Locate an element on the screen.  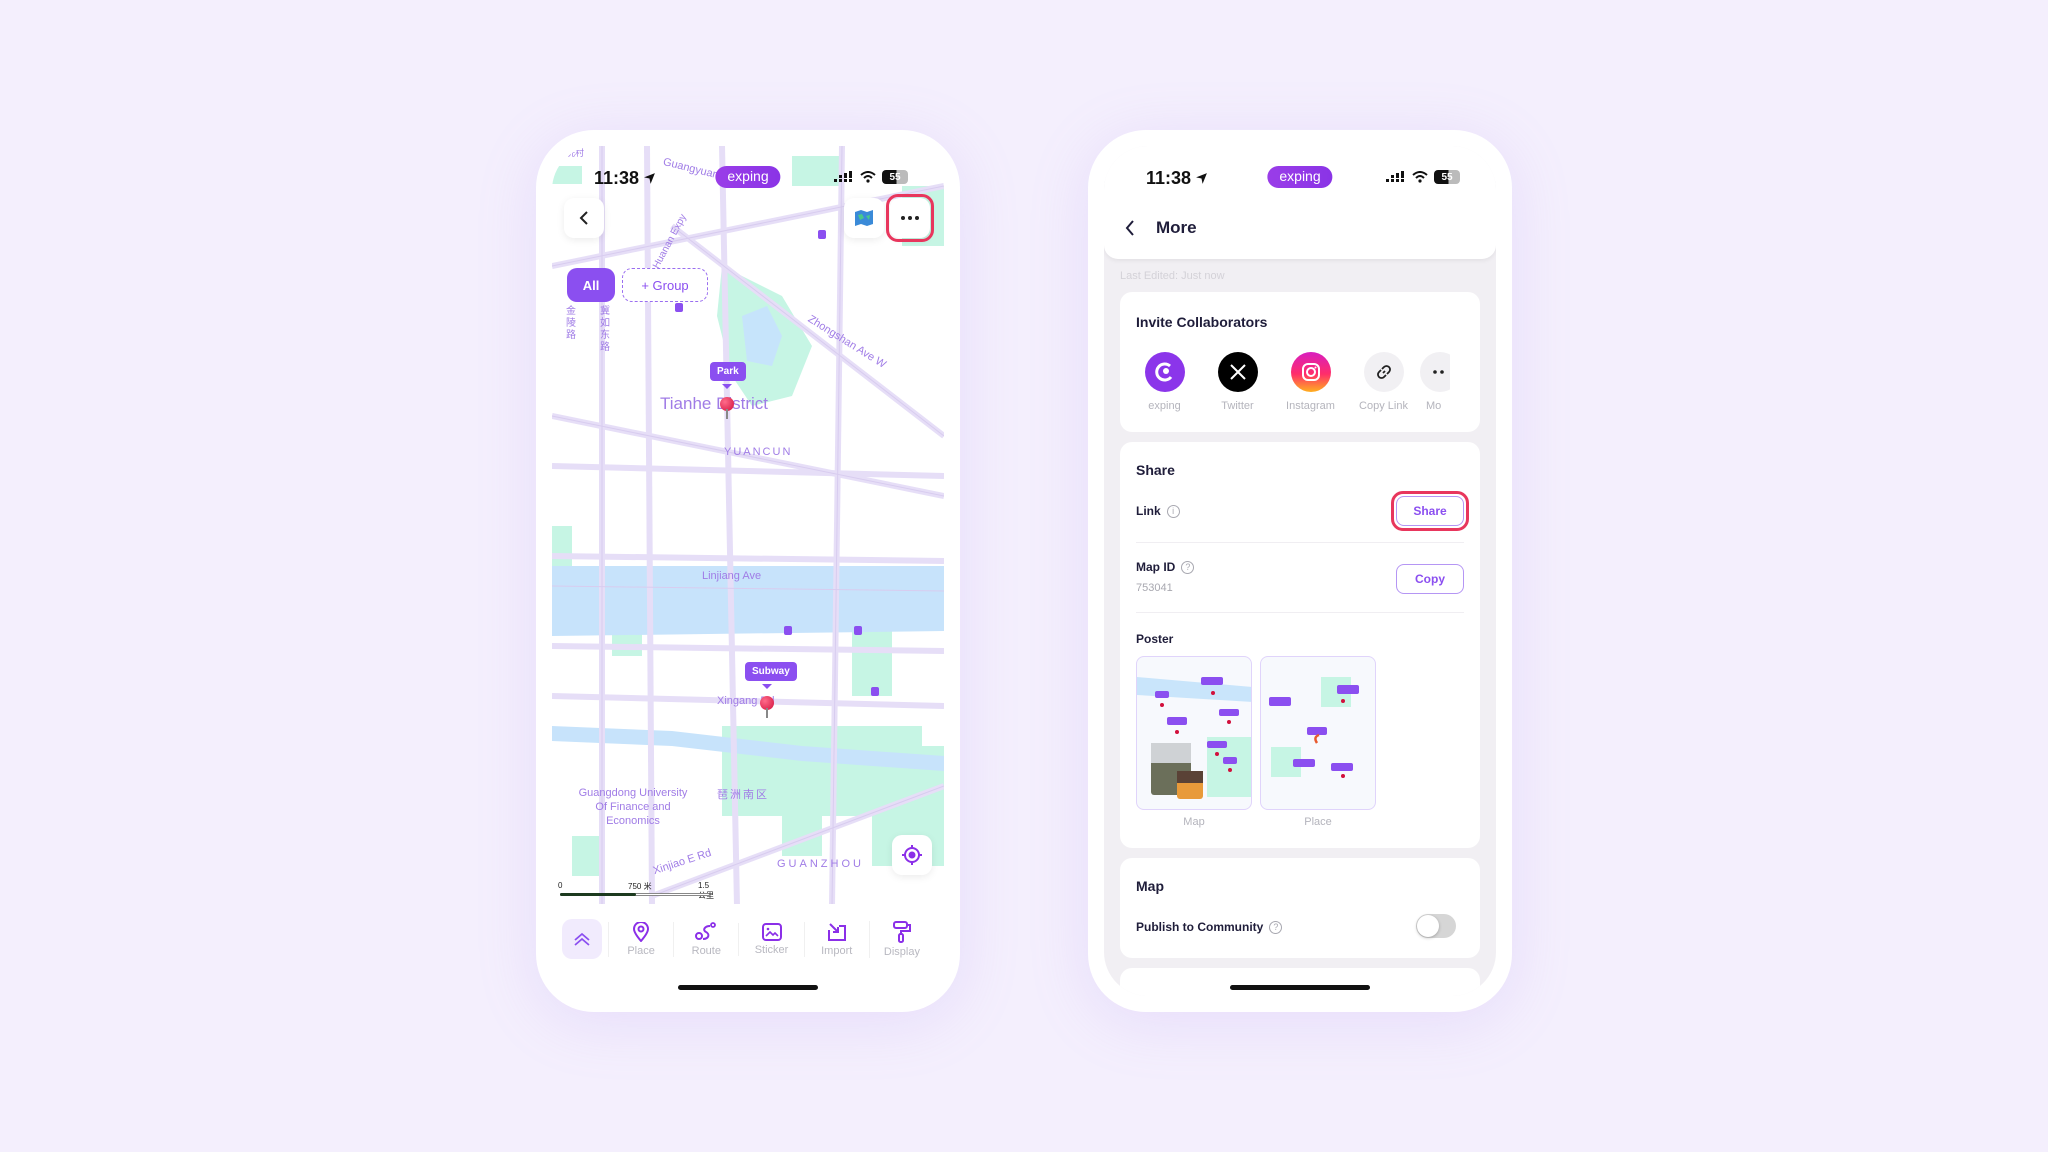
invite-exping: exping is located at coordinates (1164, 382).